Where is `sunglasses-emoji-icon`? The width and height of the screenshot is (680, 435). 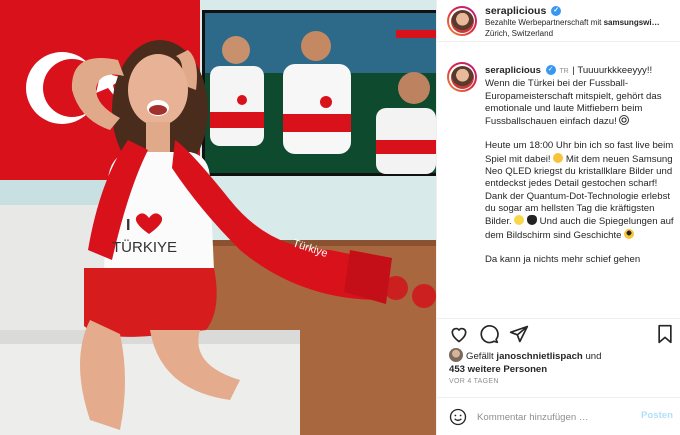 sunglasses-emoji-icon is located at coordinates (629, 233).